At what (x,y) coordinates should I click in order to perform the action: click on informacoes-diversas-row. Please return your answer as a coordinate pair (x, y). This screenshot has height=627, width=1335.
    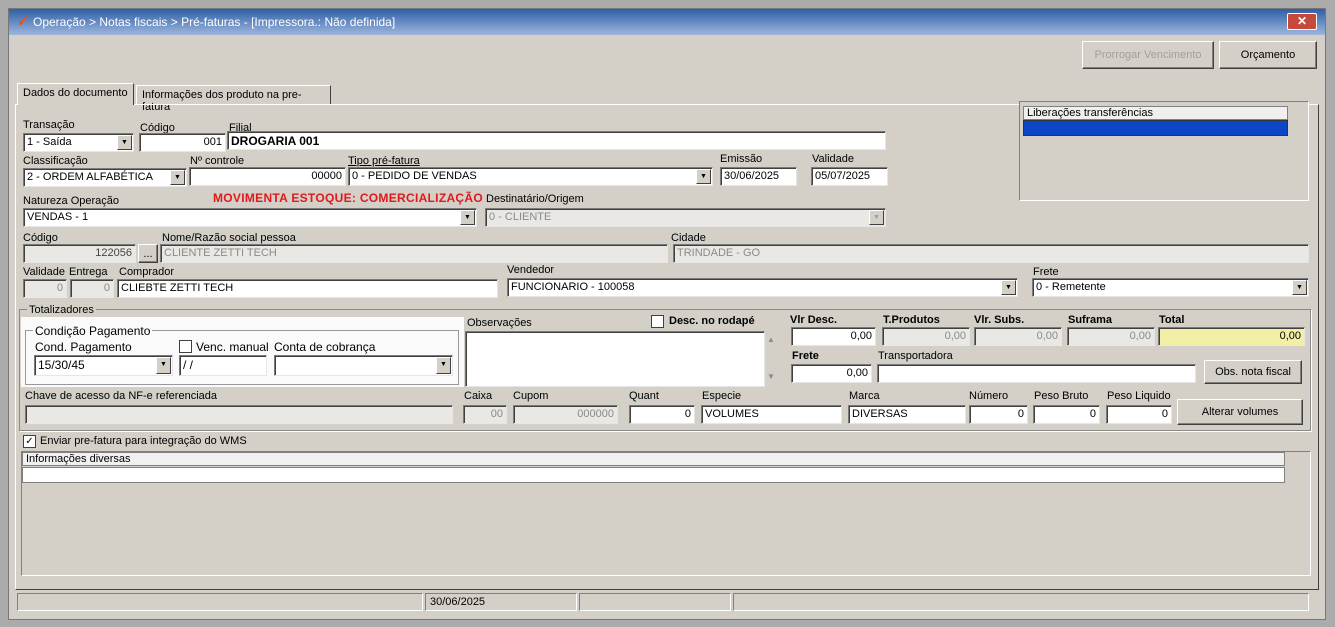
    Looking at the image, I should click on (653, 475).